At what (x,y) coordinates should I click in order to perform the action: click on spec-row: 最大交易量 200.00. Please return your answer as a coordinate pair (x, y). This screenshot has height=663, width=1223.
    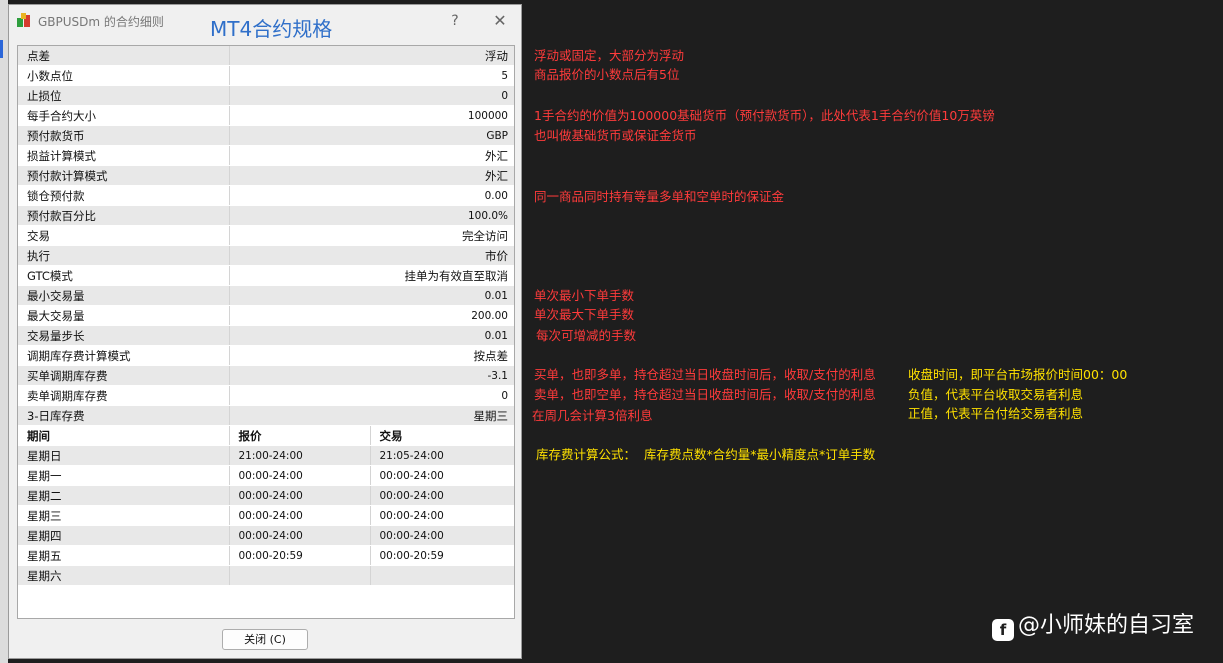
    Looking at the image, I should click on (266, 315).